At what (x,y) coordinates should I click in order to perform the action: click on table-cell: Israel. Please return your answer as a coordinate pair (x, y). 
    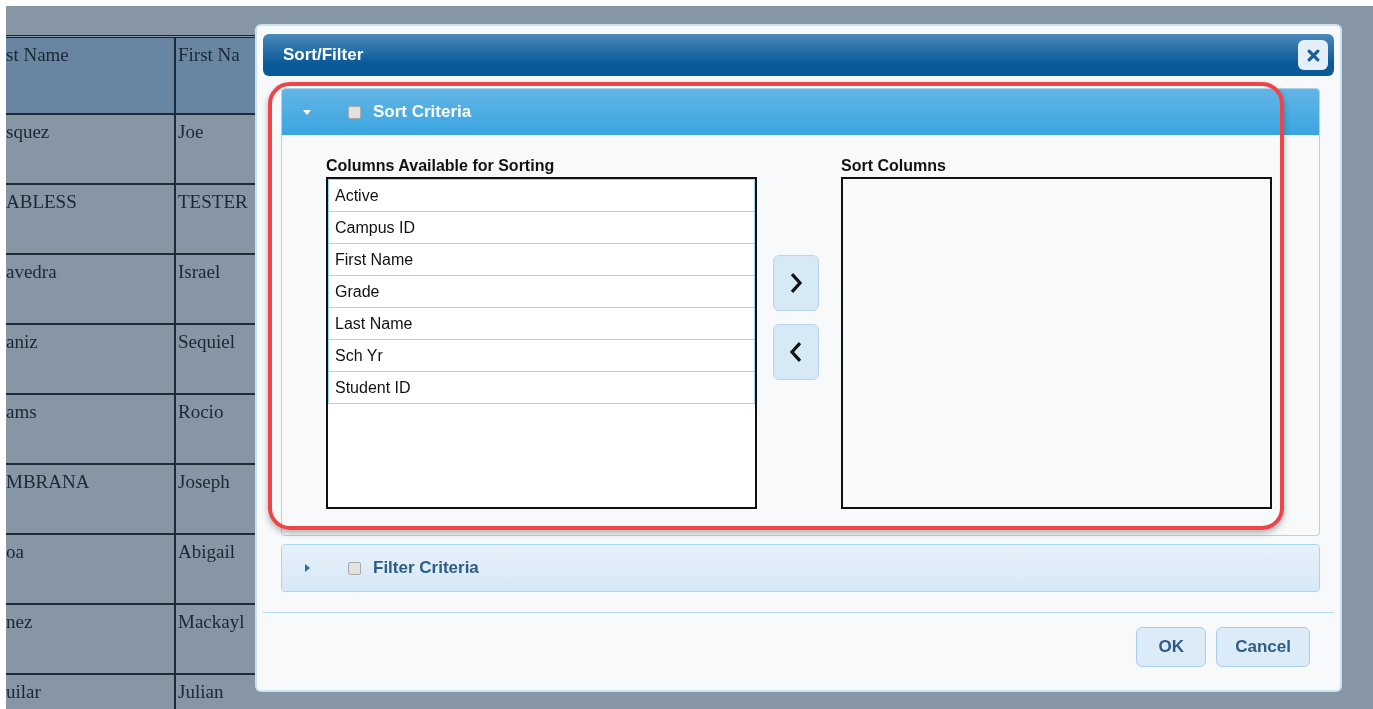
    Looking at the image, I should click on (199, 271).